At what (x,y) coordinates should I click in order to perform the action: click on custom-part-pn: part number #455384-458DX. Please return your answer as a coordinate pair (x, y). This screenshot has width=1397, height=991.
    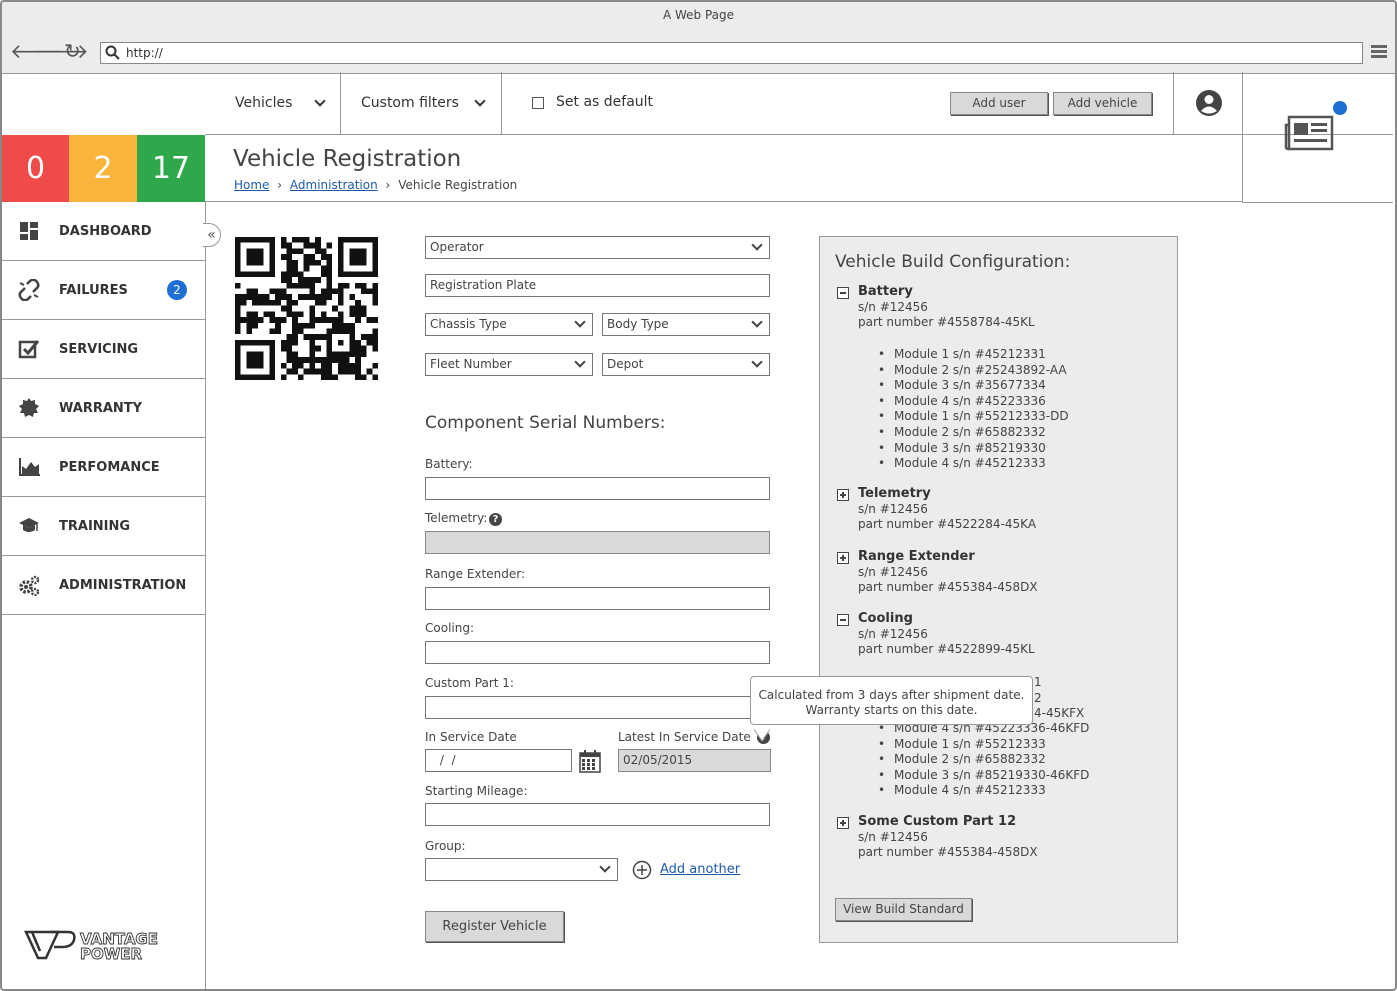
    Looking at the image, I should click on (948, 852).